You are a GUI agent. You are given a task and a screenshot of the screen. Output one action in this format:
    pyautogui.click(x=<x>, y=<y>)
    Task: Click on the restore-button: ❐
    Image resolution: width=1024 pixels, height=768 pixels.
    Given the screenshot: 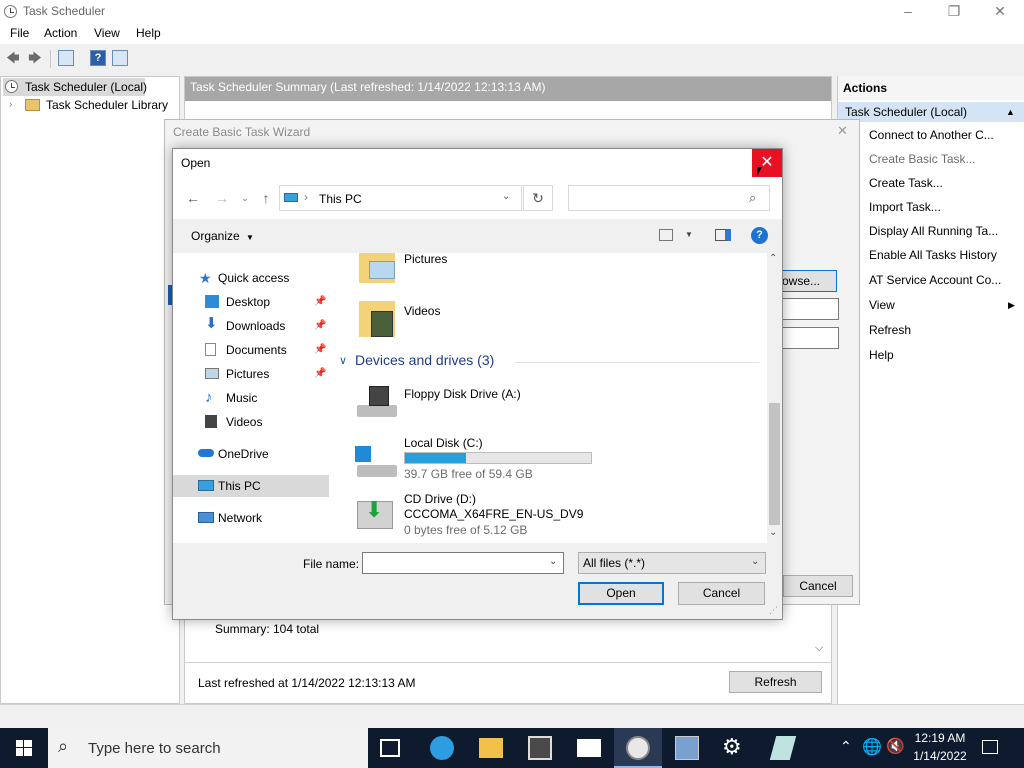 What is the action you would take?
    pyautogui.click(x=954, y=12)
    